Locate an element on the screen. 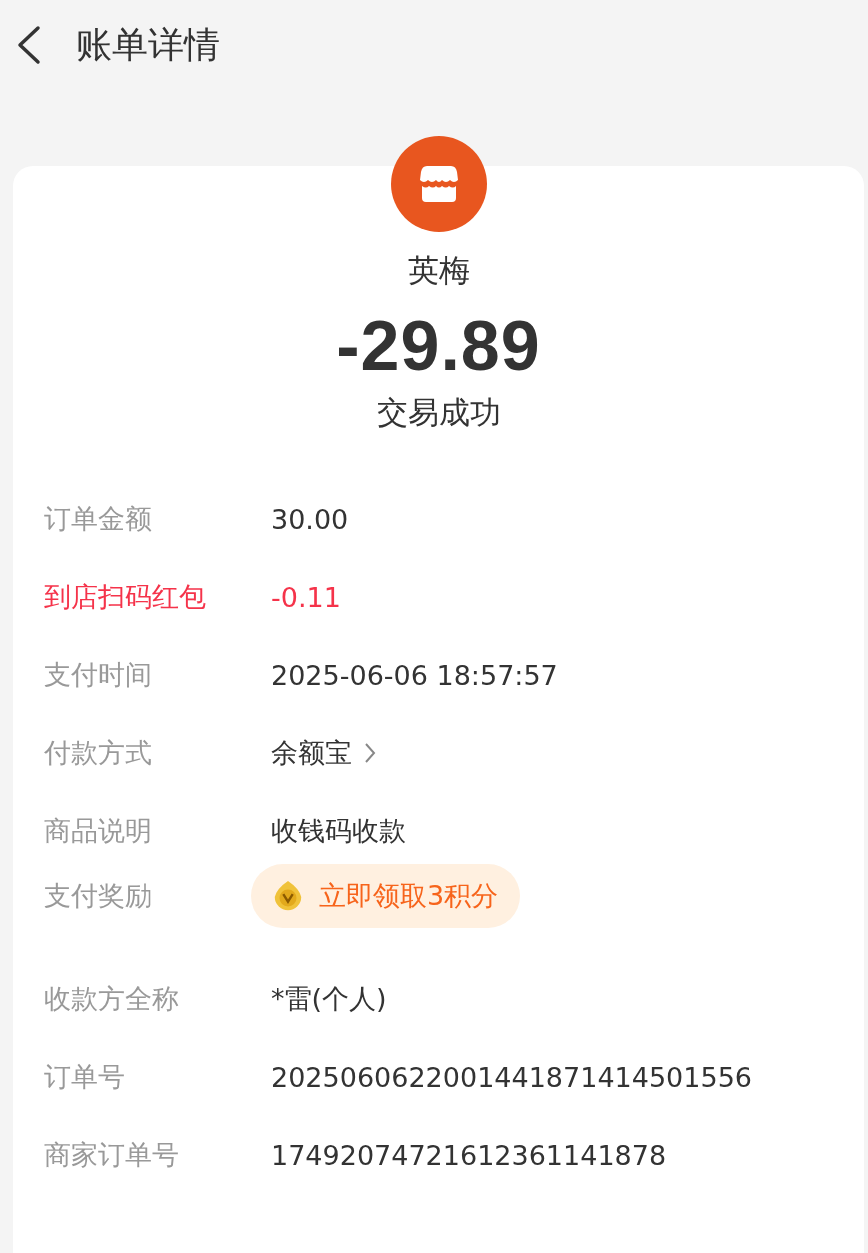 The height and width of the screenshot is (1253, 868). field-label: 商家订单号 is located at coordinates (112, 1155).